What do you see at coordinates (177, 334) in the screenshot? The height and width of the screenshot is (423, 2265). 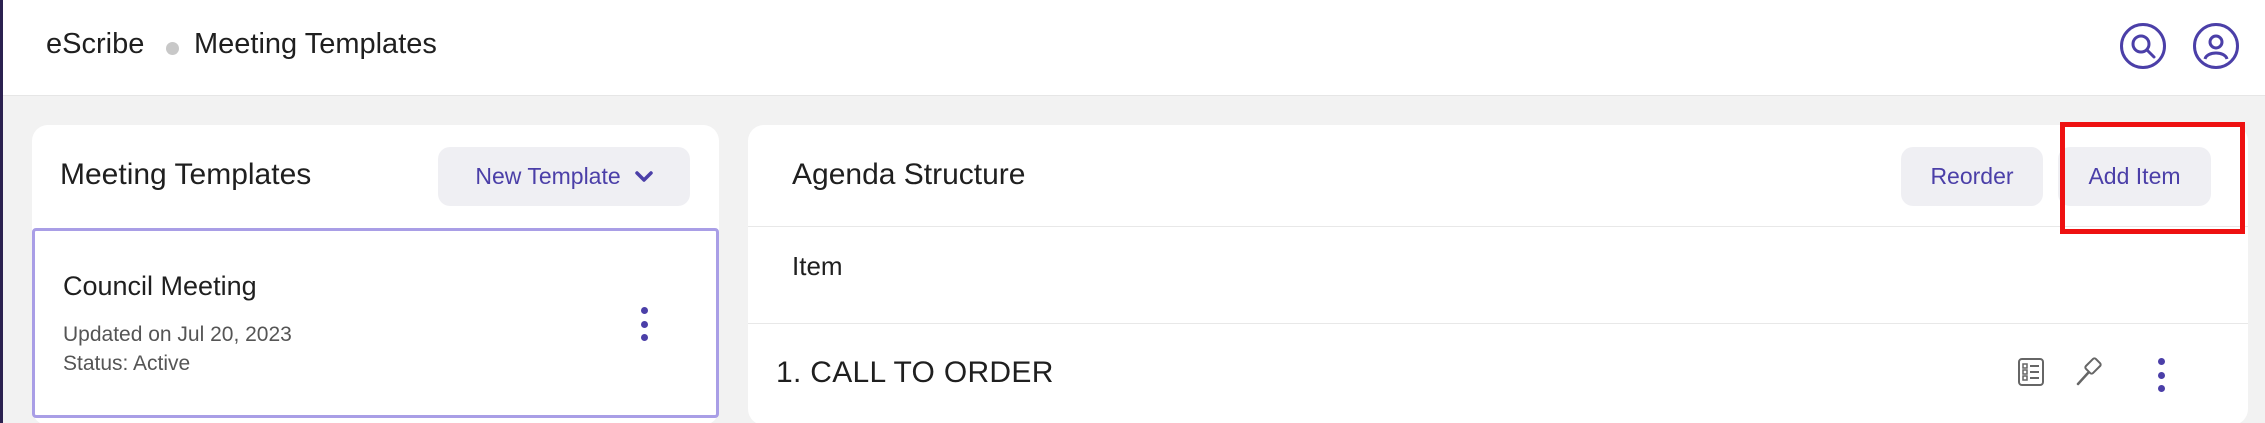 I see `template-updated-date: Updated on Jul 20, 2023` at bounding box center [177, 334].